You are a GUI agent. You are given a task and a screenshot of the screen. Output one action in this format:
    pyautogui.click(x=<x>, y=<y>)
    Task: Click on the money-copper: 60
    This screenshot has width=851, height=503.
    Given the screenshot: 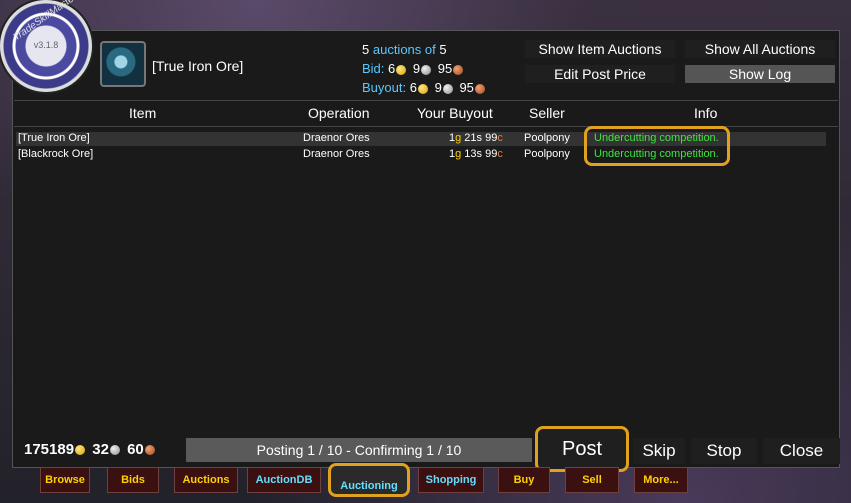 What is the action you would take?
    pyautogui.click(x=135, y=449)
    